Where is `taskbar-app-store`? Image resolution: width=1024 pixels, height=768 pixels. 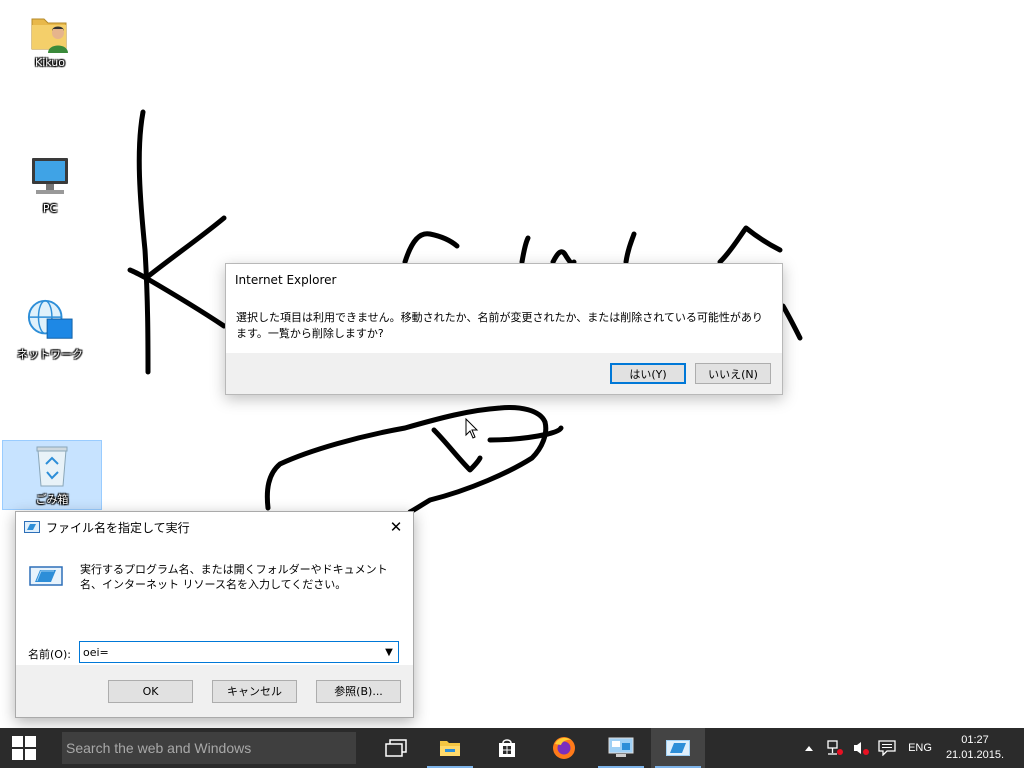 taskbar-app-store is located at coordinates (507, 748).